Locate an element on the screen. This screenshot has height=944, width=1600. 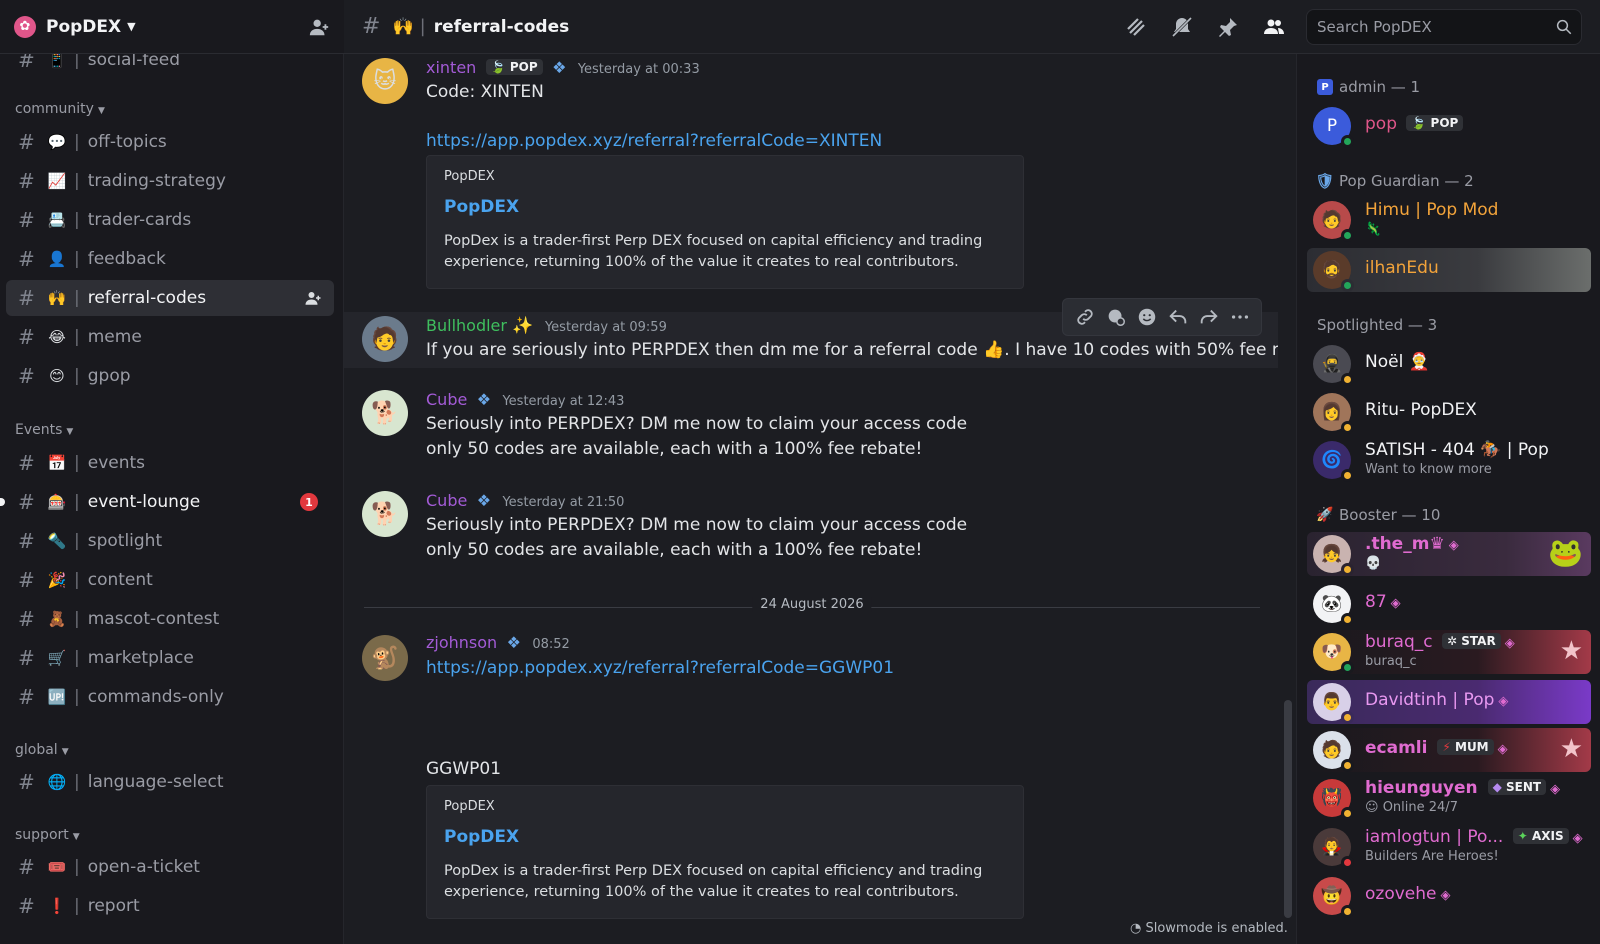
channel-social-feed: # 📱 | social-feed is located at coordinates (170, 66).